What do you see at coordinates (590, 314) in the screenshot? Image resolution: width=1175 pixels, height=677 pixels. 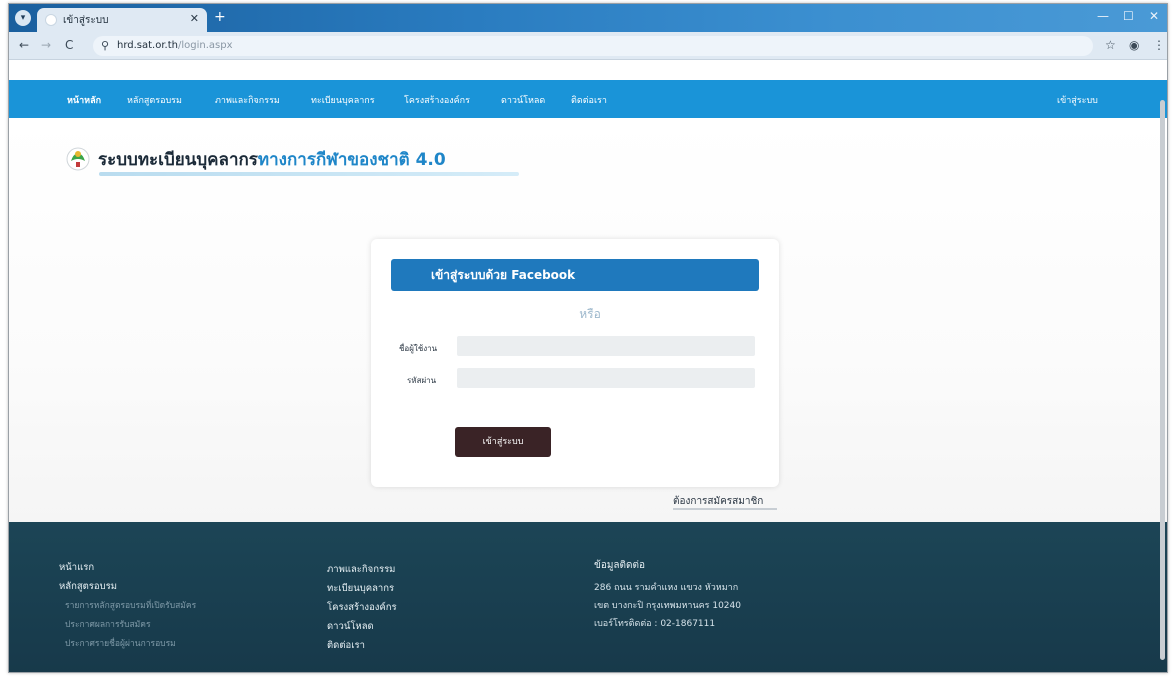 I see `or-divider: หรือ` at bounding box center [590, 314].